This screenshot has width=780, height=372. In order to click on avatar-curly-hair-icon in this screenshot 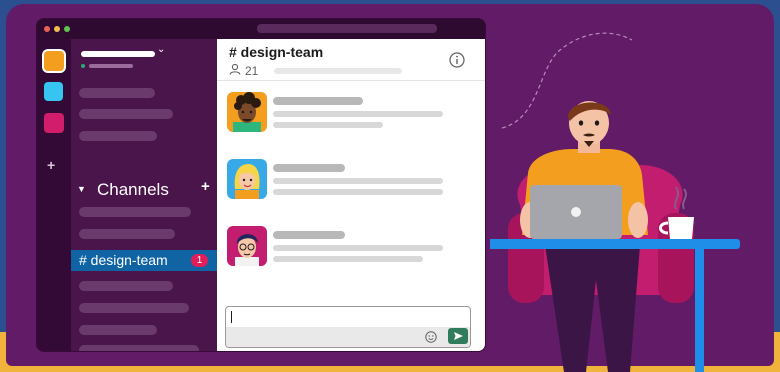, I will do `click(247, 112)`.